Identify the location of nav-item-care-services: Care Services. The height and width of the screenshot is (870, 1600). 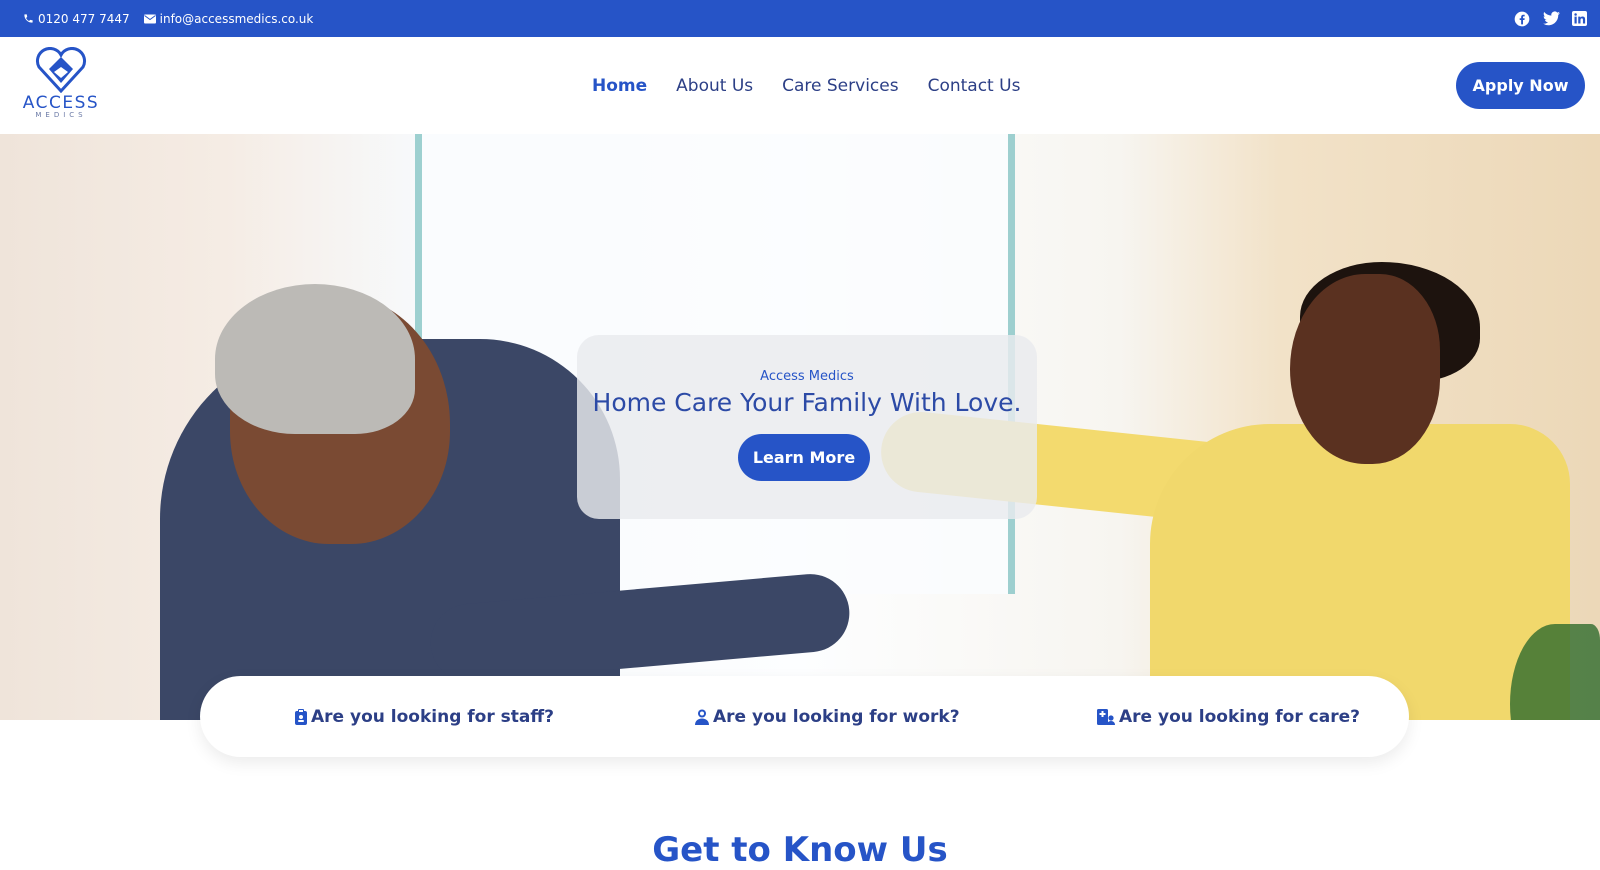
(840, 86).